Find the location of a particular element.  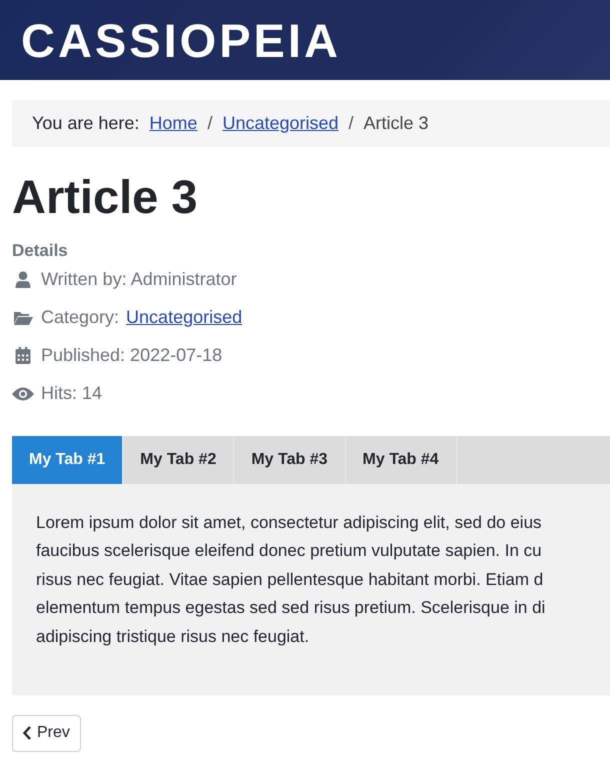

paragraph-line: Lorem ipsum dolor sit amet, consectetur adipiscing elit, sed do eius is located at coordinates (289, 523).